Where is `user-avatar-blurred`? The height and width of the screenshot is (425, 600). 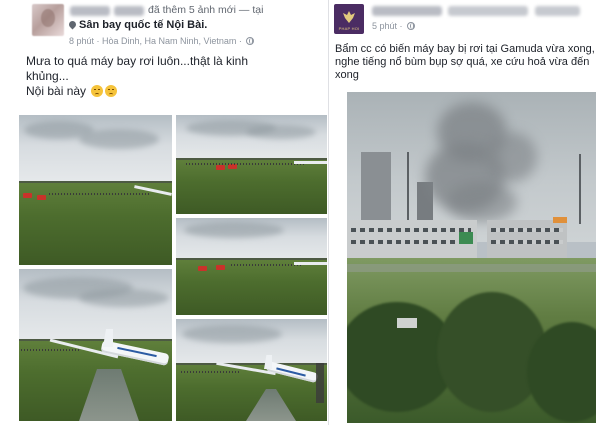 user-avatar-blurred is located at coordinates (48, 20).